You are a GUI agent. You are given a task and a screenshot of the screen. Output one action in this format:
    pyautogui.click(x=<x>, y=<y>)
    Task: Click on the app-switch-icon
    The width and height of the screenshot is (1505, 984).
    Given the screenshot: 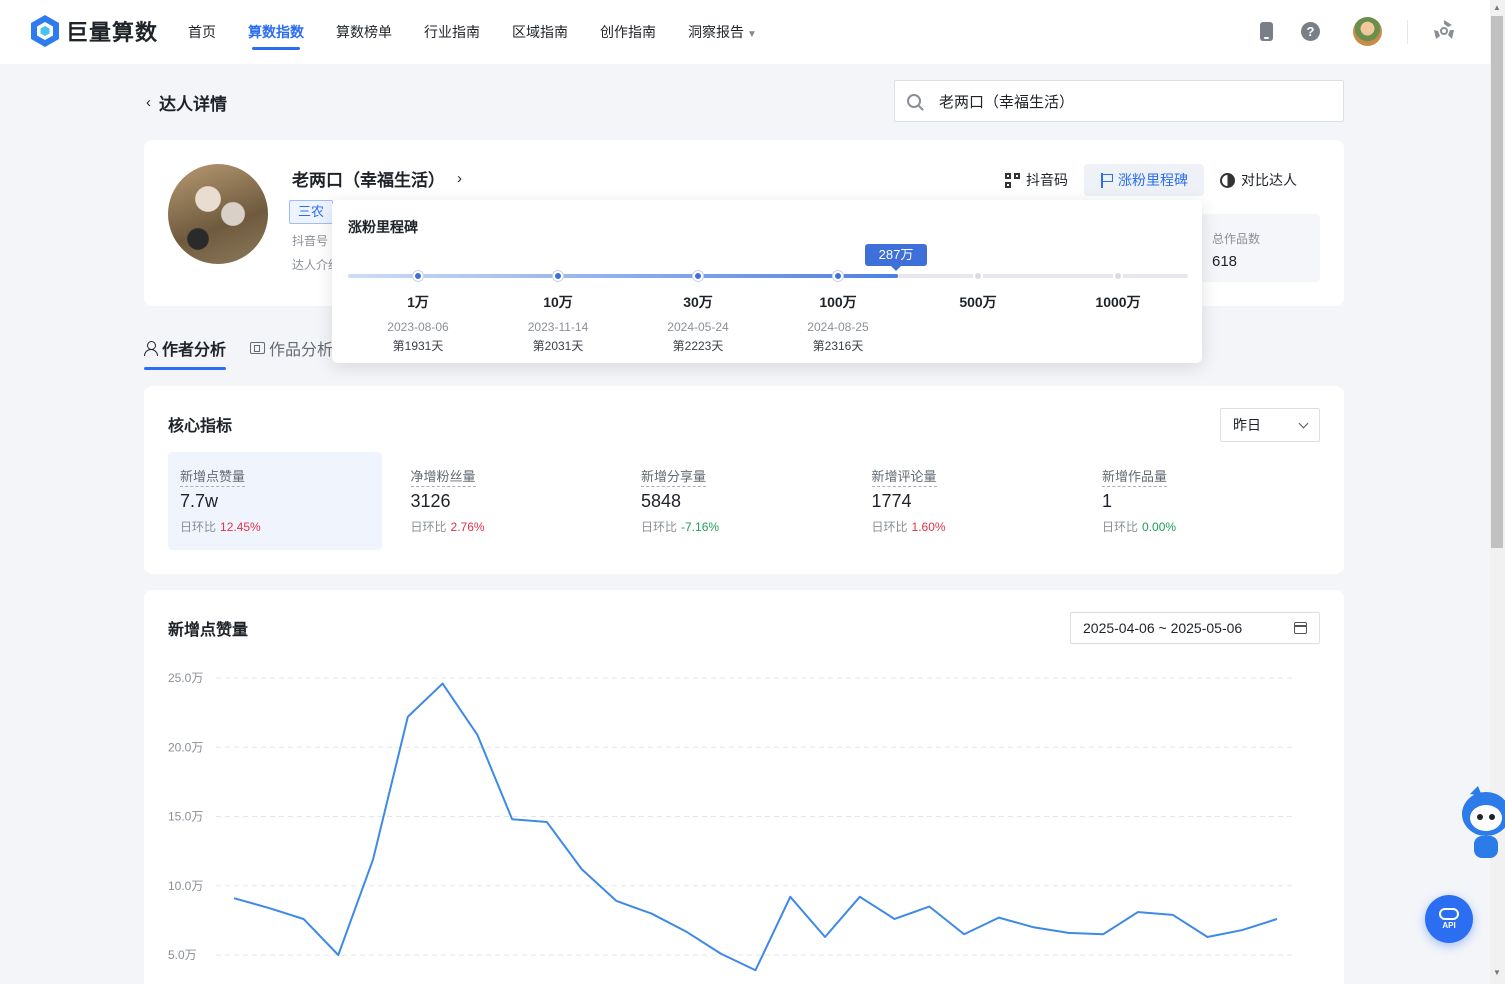 What is the action you would take?
    pyautogui.click(x=1444, y=30)
    